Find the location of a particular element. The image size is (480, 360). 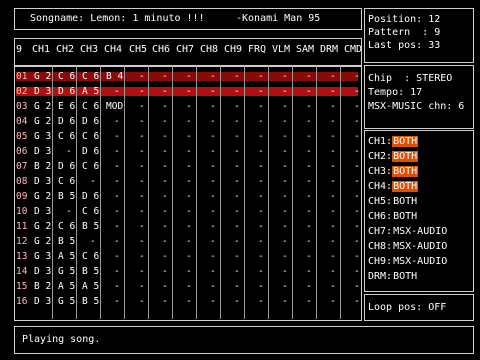

pattern-row: 01 G 2 C 6 C 6 B 4 - - - - - - - - - - is located at coordinates (188, 77).